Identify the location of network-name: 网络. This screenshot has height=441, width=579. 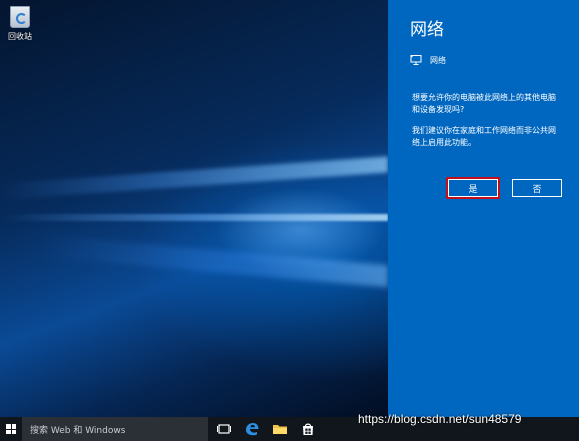
(438, 60).